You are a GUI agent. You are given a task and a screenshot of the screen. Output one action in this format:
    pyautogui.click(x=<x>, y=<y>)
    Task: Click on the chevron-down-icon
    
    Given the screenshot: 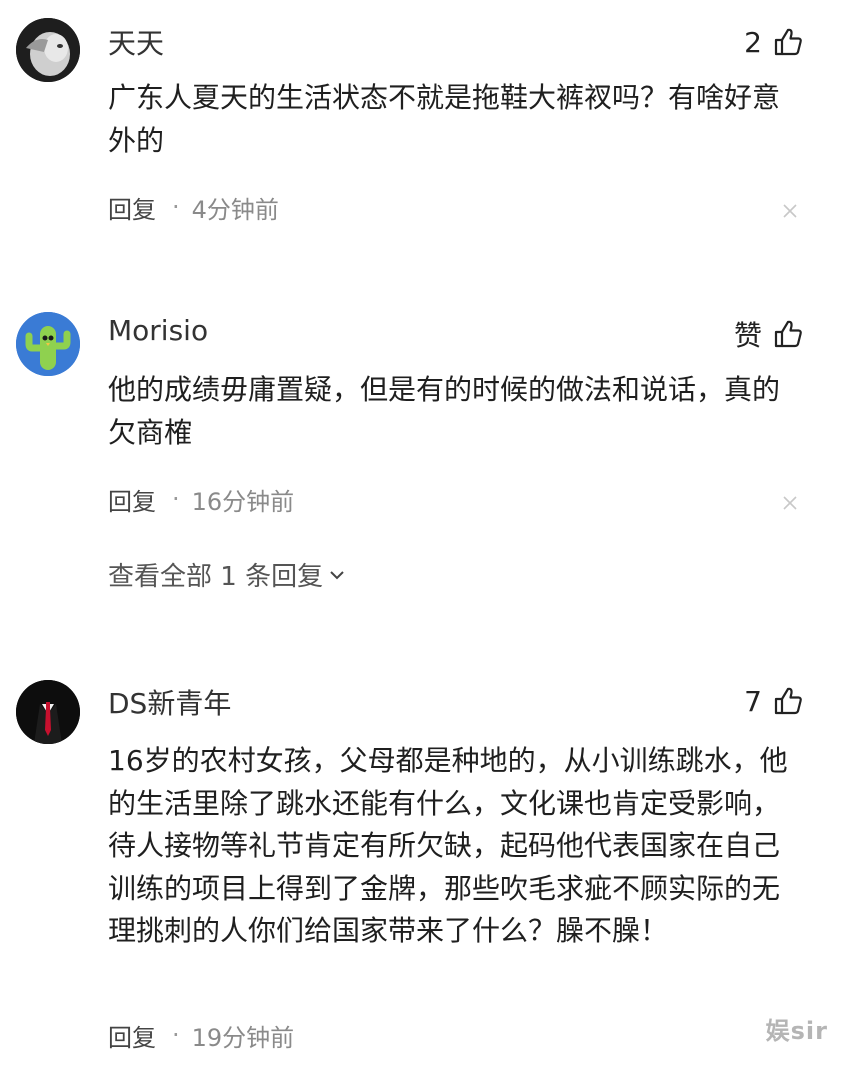 What is the action you would take?
    pyautogui.click(x=337, y=574)
    